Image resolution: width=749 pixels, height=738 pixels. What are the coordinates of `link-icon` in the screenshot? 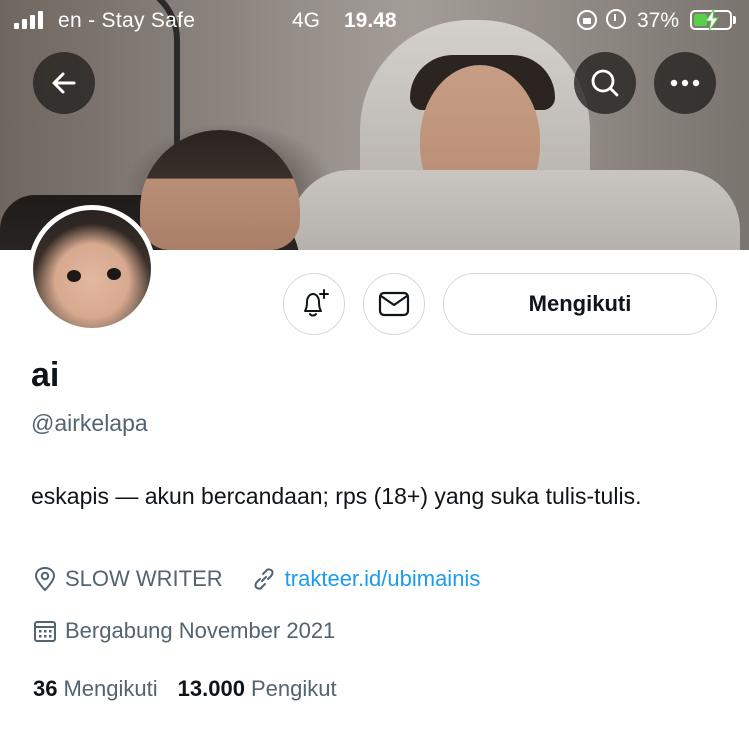 It's located at (264, 579).